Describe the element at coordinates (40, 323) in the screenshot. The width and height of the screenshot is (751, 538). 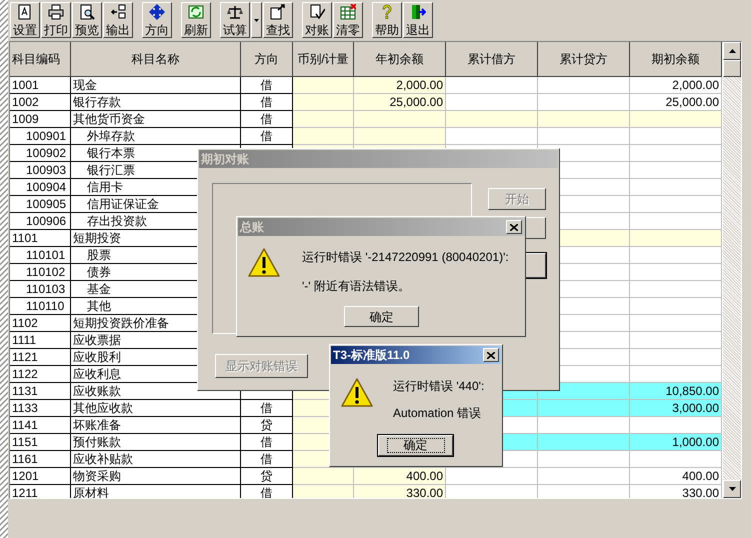
I see `table-cell: 1102` at that location.